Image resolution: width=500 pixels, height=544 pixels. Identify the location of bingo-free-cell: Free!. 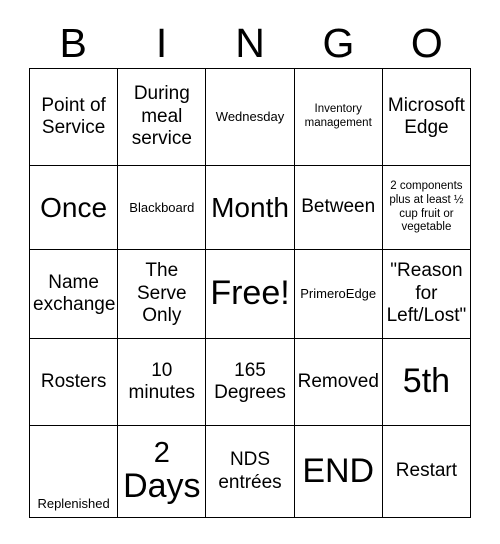
(250, 294).